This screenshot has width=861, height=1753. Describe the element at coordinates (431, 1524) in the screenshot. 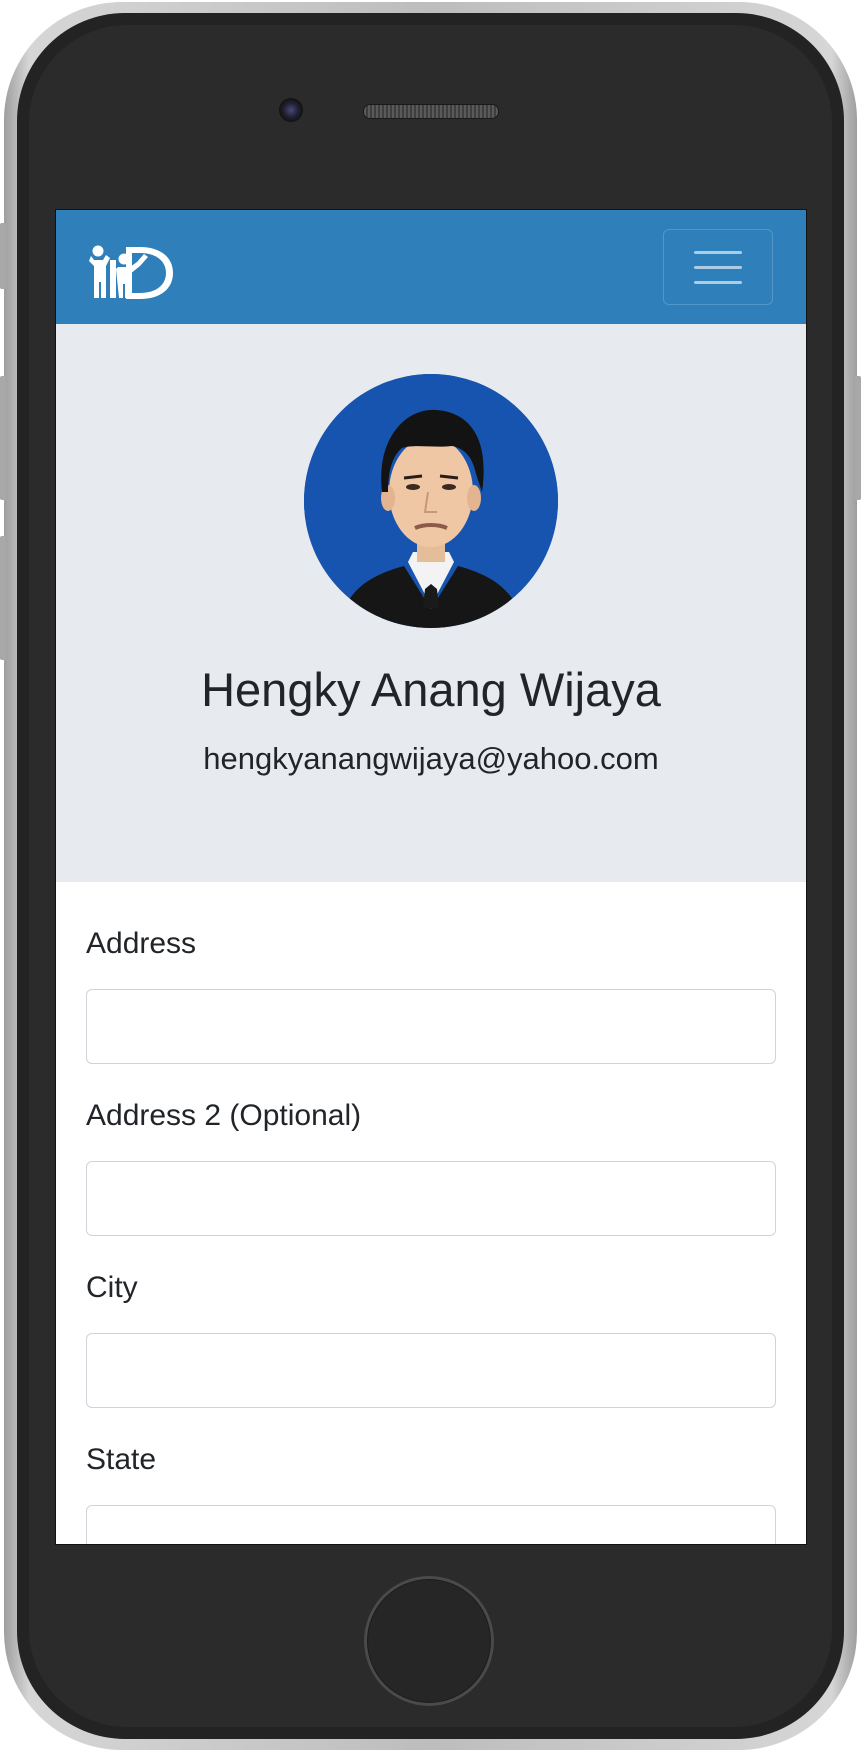

I see `state-input` at that location.